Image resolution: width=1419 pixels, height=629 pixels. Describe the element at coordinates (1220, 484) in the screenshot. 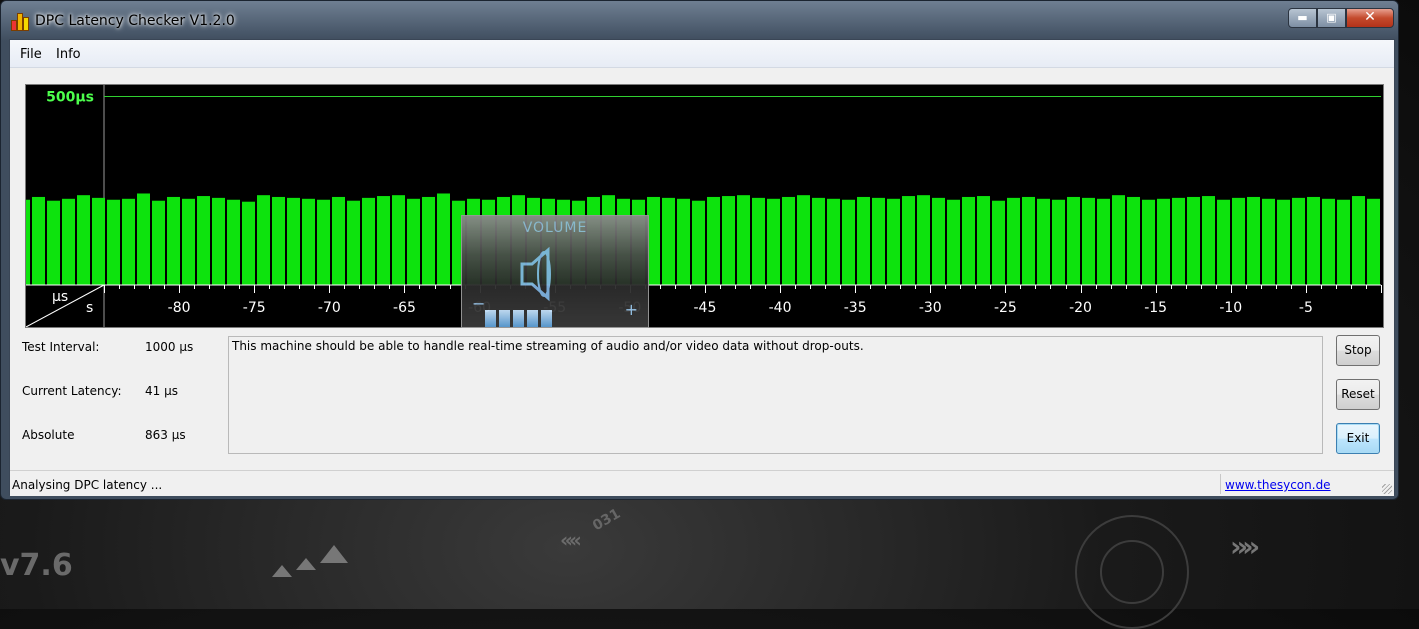

I see `status-separator` at that location.